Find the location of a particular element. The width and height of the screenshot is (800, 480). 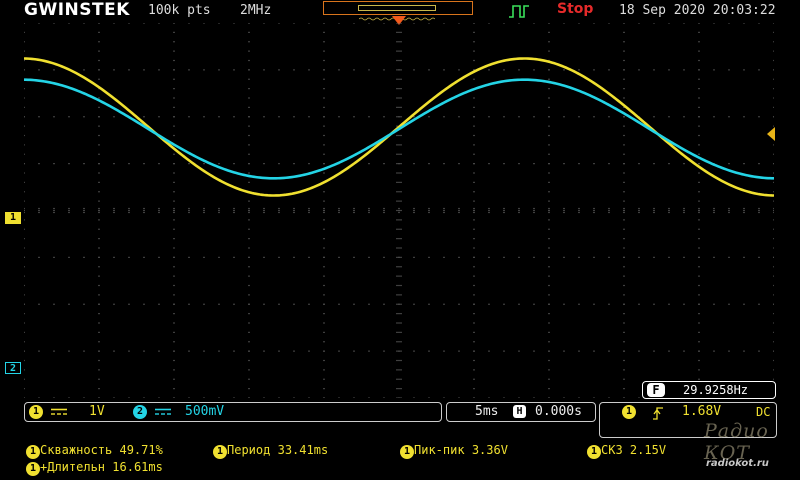

sample-rate: 2MHz is located at coordinates (256, 10).